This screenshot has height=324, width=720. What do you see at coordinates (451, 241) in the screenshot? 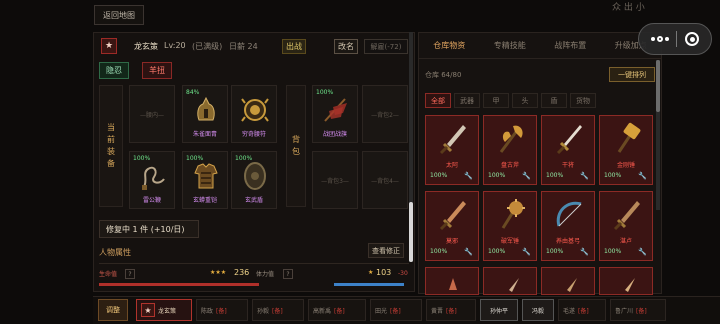
I see `item-name: 莫邪` at bounding box center [451, 241].